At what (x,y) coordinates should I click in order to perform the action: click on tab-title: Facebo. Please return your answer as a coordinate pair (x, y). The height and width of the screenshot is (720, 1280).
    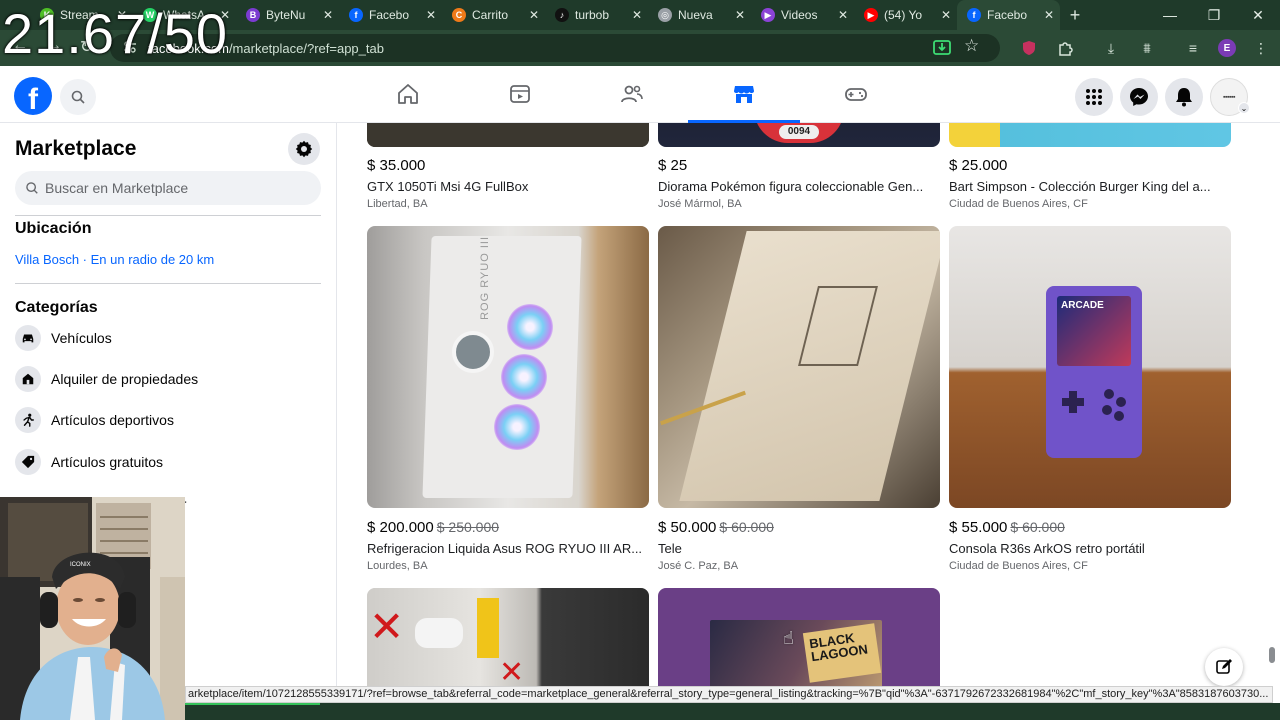
    Looking at the image, I should click on (1007, 15).